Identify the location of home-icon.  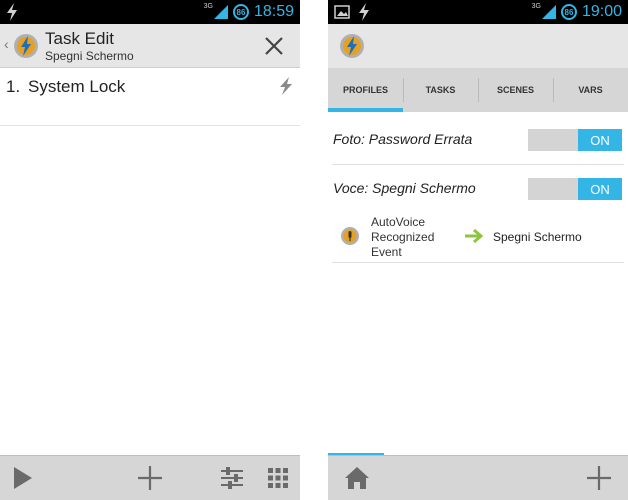
(357, 478).